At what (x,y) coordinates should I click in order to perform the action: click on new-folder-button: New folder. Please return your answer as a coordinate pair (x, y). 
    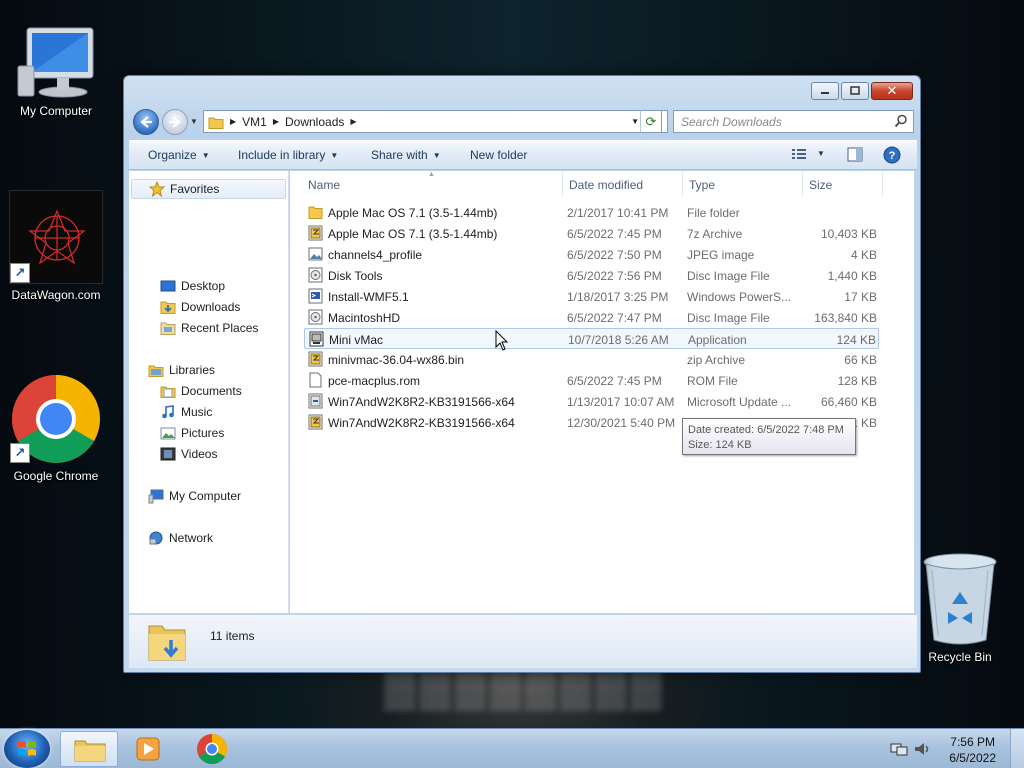
    Looking at the image, I should click on (498, 155).